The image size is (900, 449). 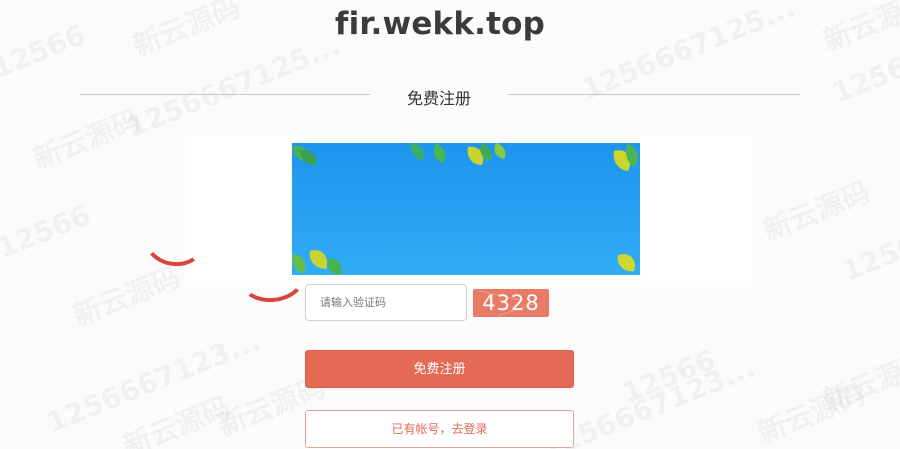 I want to click on register-heading: 免费注册, so click(x=438, y=98).